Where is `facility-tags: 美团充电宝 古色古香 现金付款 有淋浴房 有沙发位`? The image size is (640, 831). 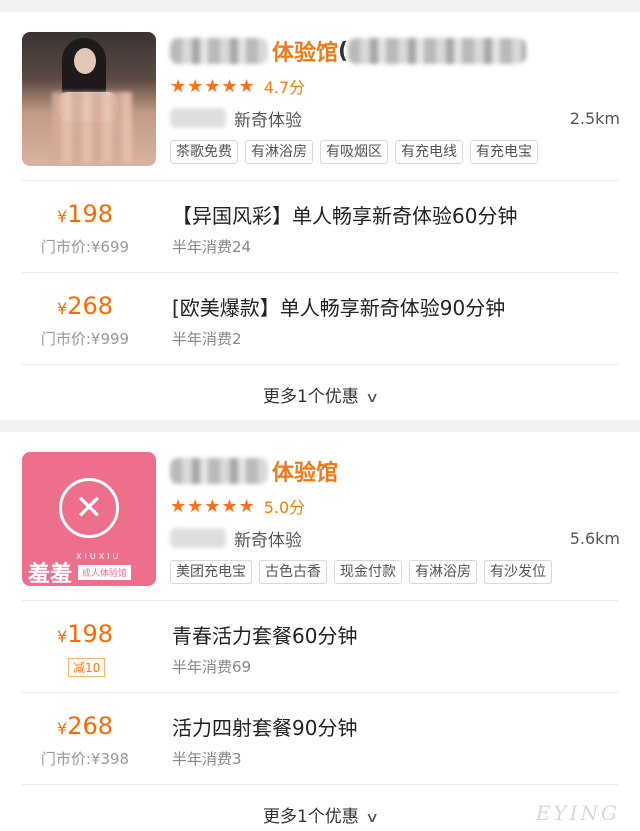 facility-tags: 美团充电宝 古色古香 现金付款 有淋浴房 有沙发位 is located at coordinates (361, 572).